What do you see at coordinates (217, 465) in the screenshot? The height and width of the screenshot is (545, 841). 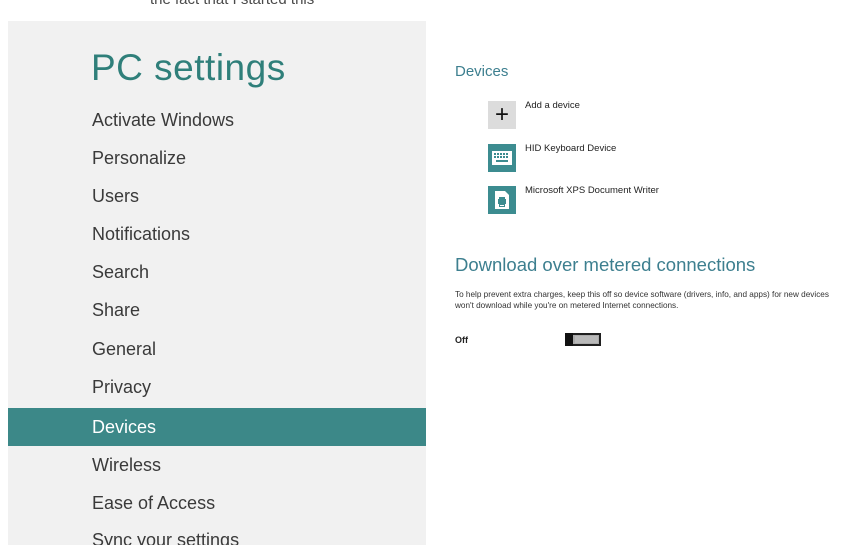 I see `sidebar-item-wireless: Wireless` at bounding box center [217, 465].